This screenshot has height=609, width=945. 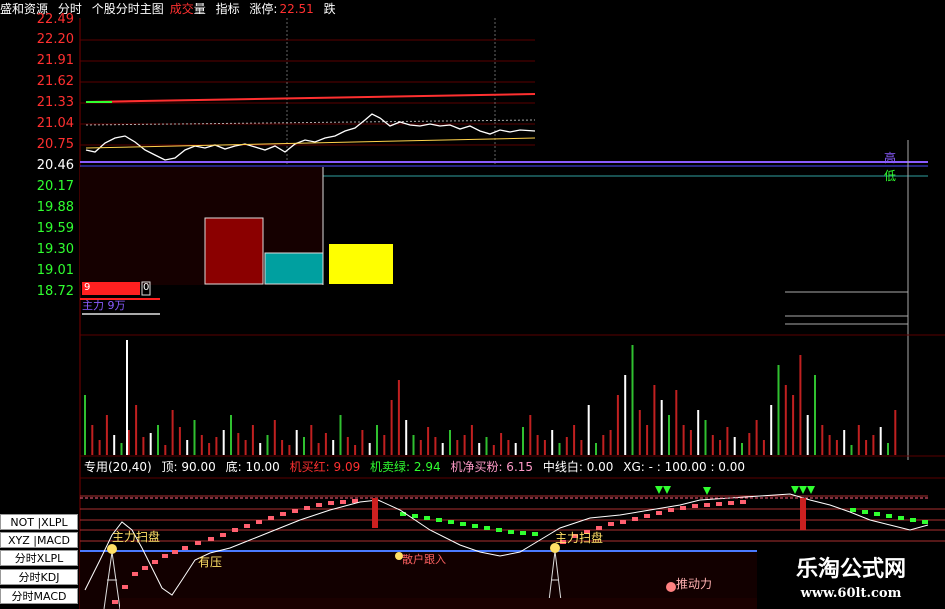 What do you see at coordinates (361, 264) in the screenshot?
I see `fund-bar-retail` at bounding box center [361, 264].